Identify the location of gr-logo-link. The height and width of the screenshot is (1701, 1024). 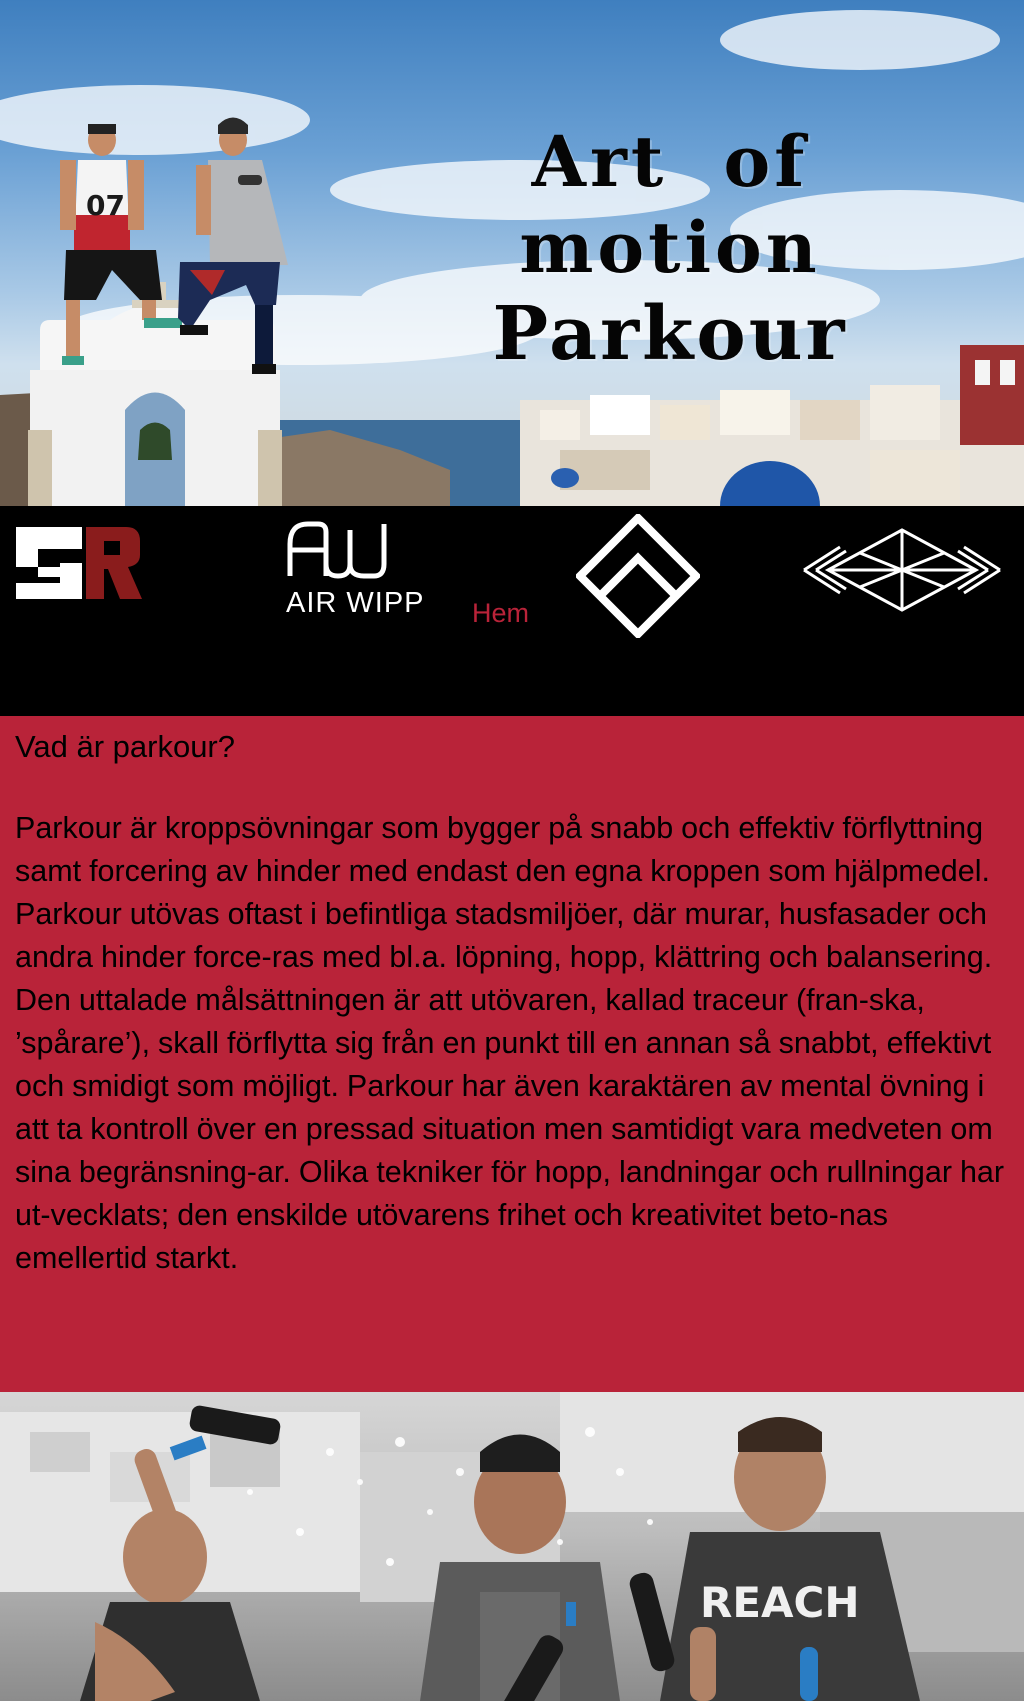
(79, 565).